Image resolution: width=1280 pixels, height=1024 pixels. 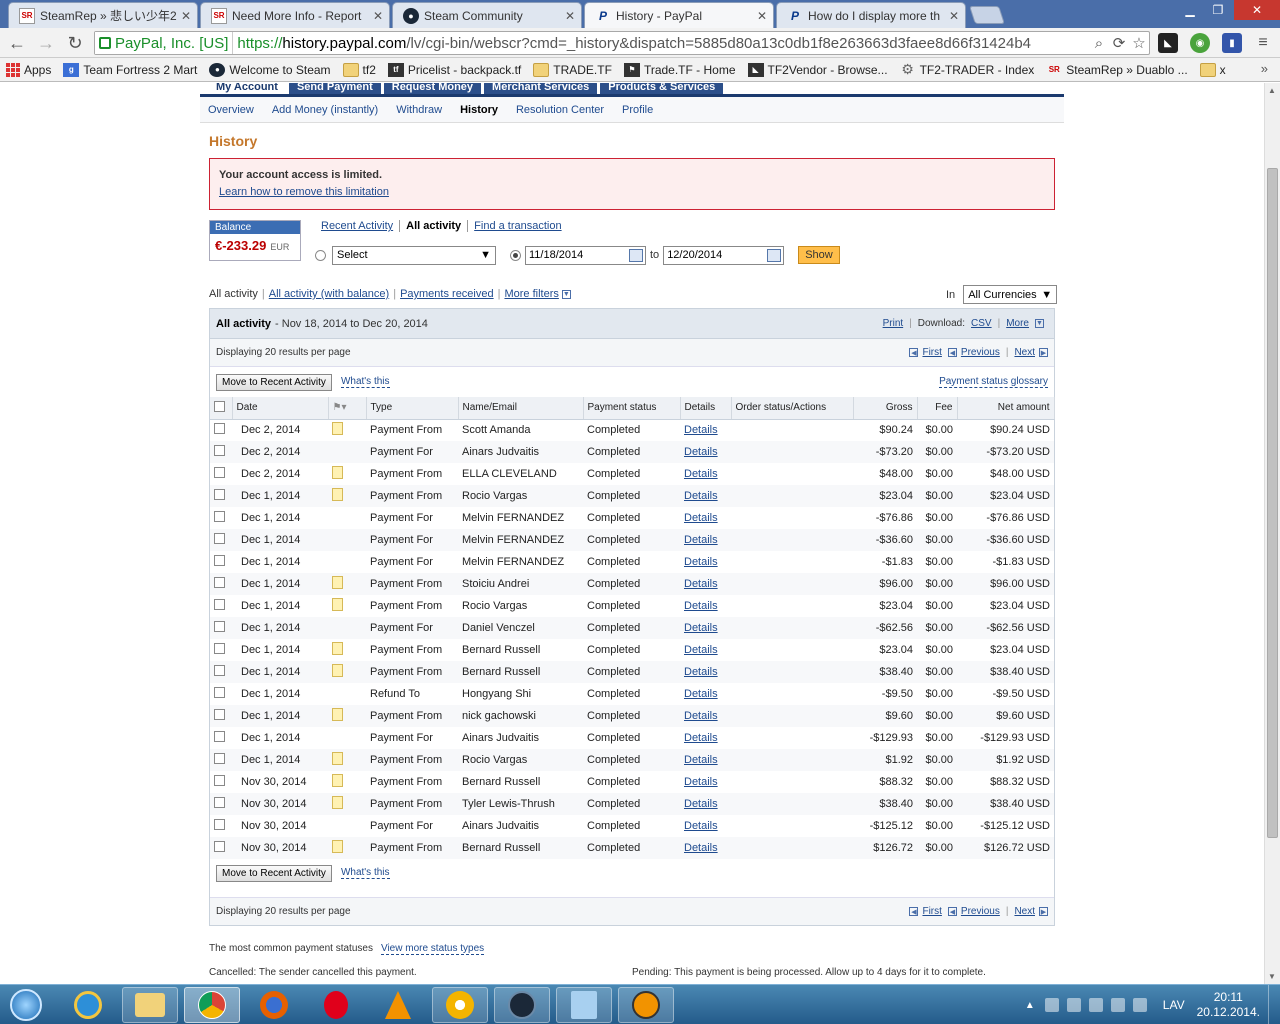 What do you see at coordinates (325, 110) in the screenshot?
I see `subnav-add-money: Add Money (instantly)` at bounding box center [325, 110].